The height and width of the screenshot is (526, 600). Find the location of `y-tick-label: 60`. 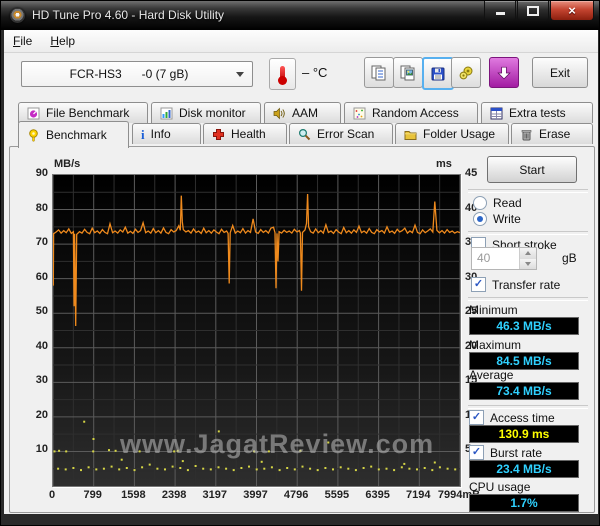

y-tick-label: 60 is located at coordinates (41, 276).